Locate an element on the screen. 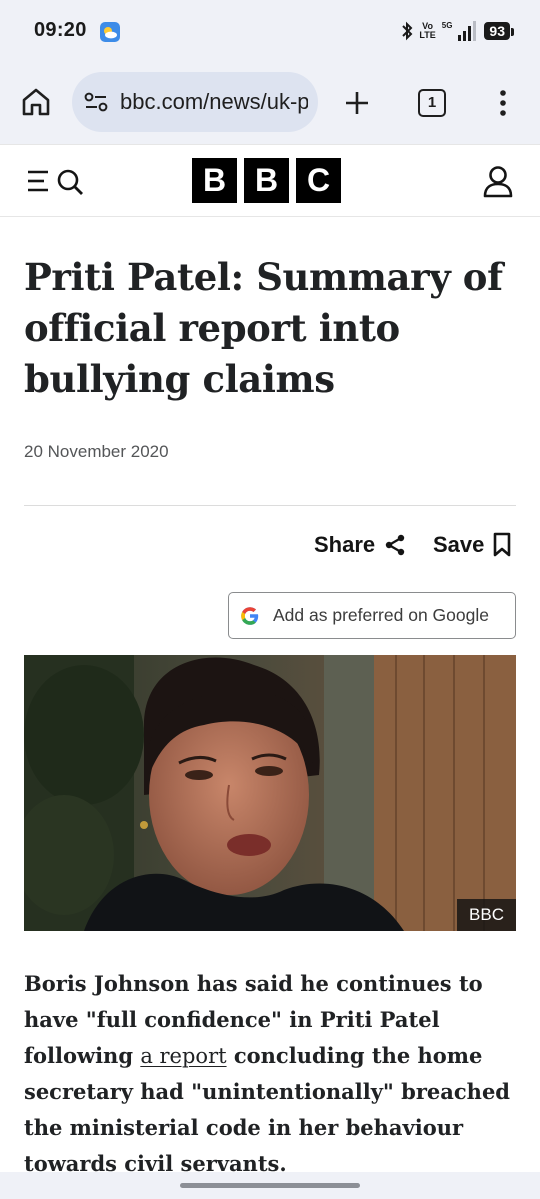  article-date: 20 November 2020 is located at coordinates (96, 451).